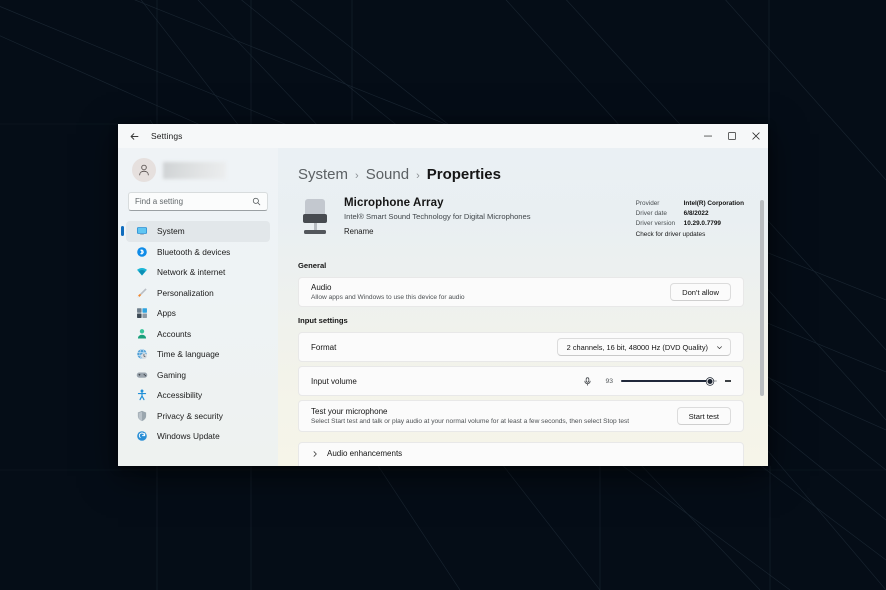  I want to click on chevron-right-icon, so click(315, 454).